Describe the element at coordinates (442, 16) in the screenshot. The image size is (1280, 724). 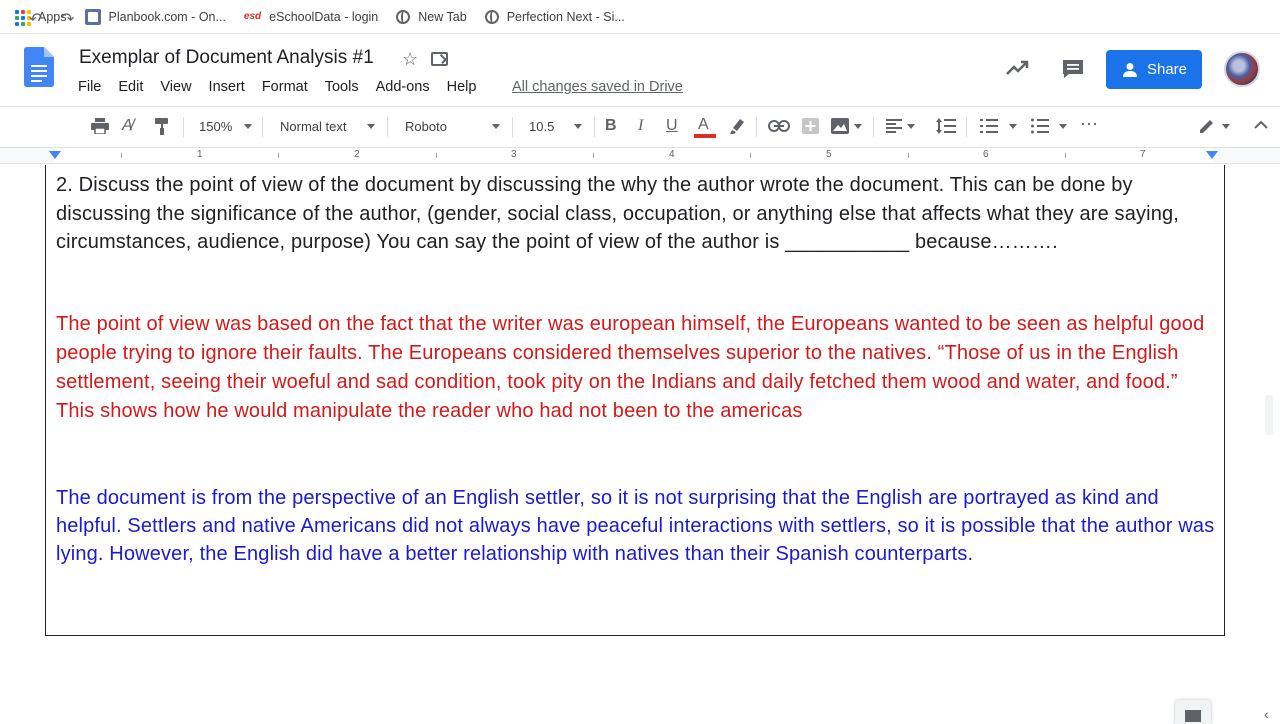
I see `bookmark-label: New Tab` at that location.